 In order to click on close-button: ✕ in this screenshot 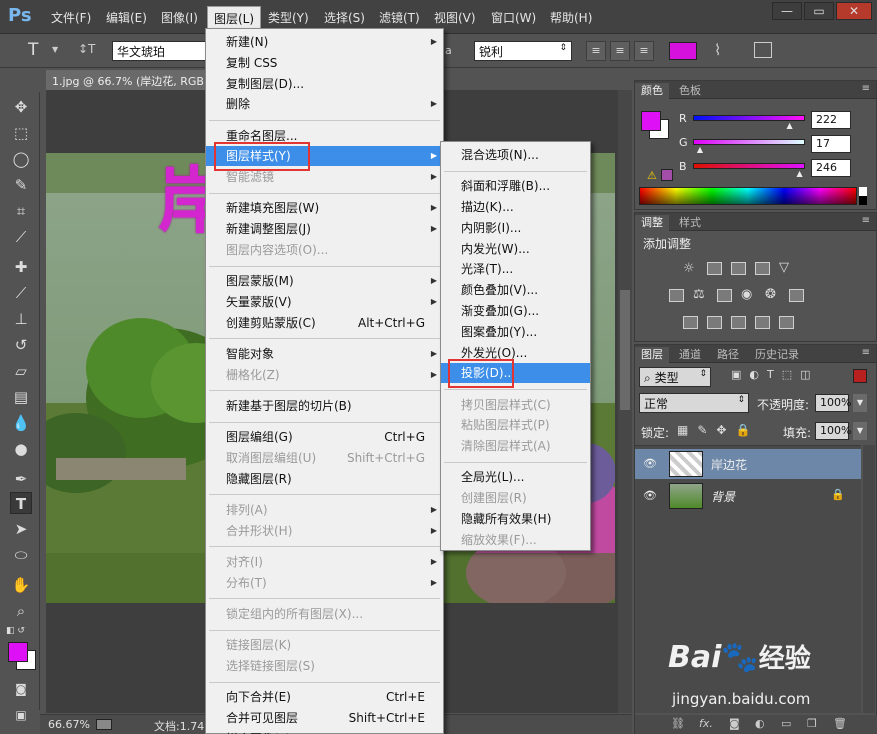, I will do `click(854, 11)`.